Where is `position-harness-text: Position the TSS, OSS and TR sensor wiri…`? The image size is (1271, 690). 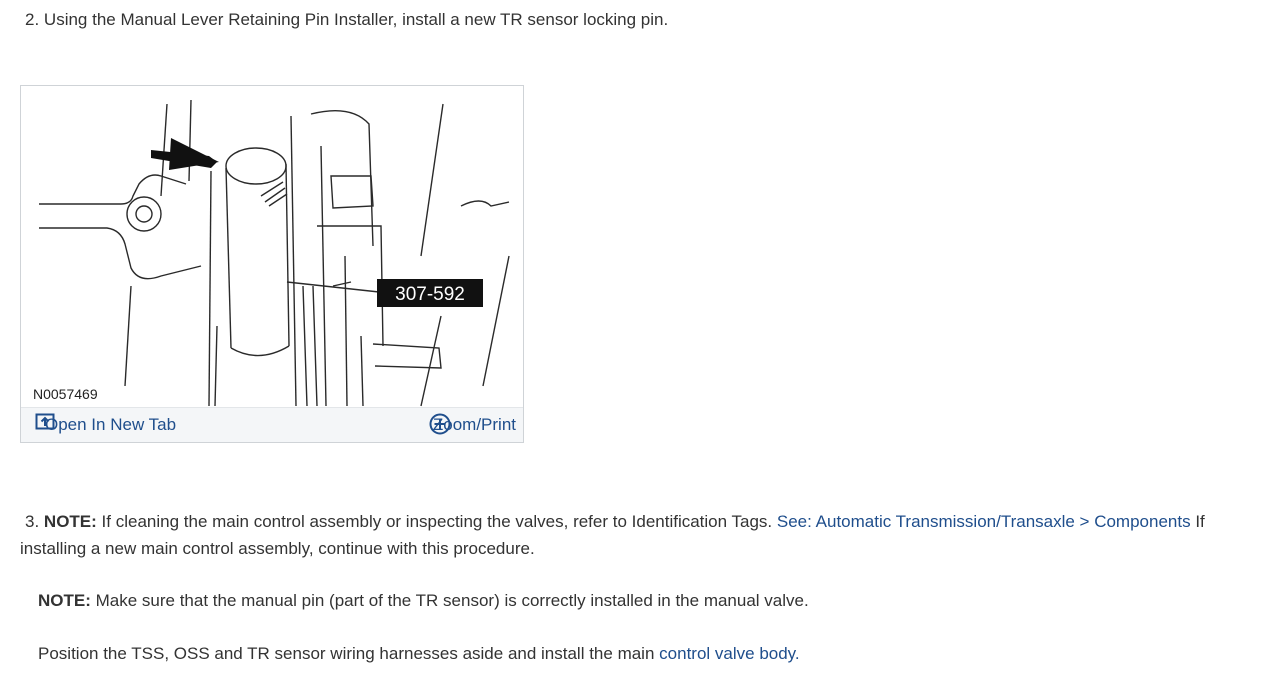 position-harness-text: Position the TSS, OSS and TR sensor wiri… is located at coordinates (419, 653).